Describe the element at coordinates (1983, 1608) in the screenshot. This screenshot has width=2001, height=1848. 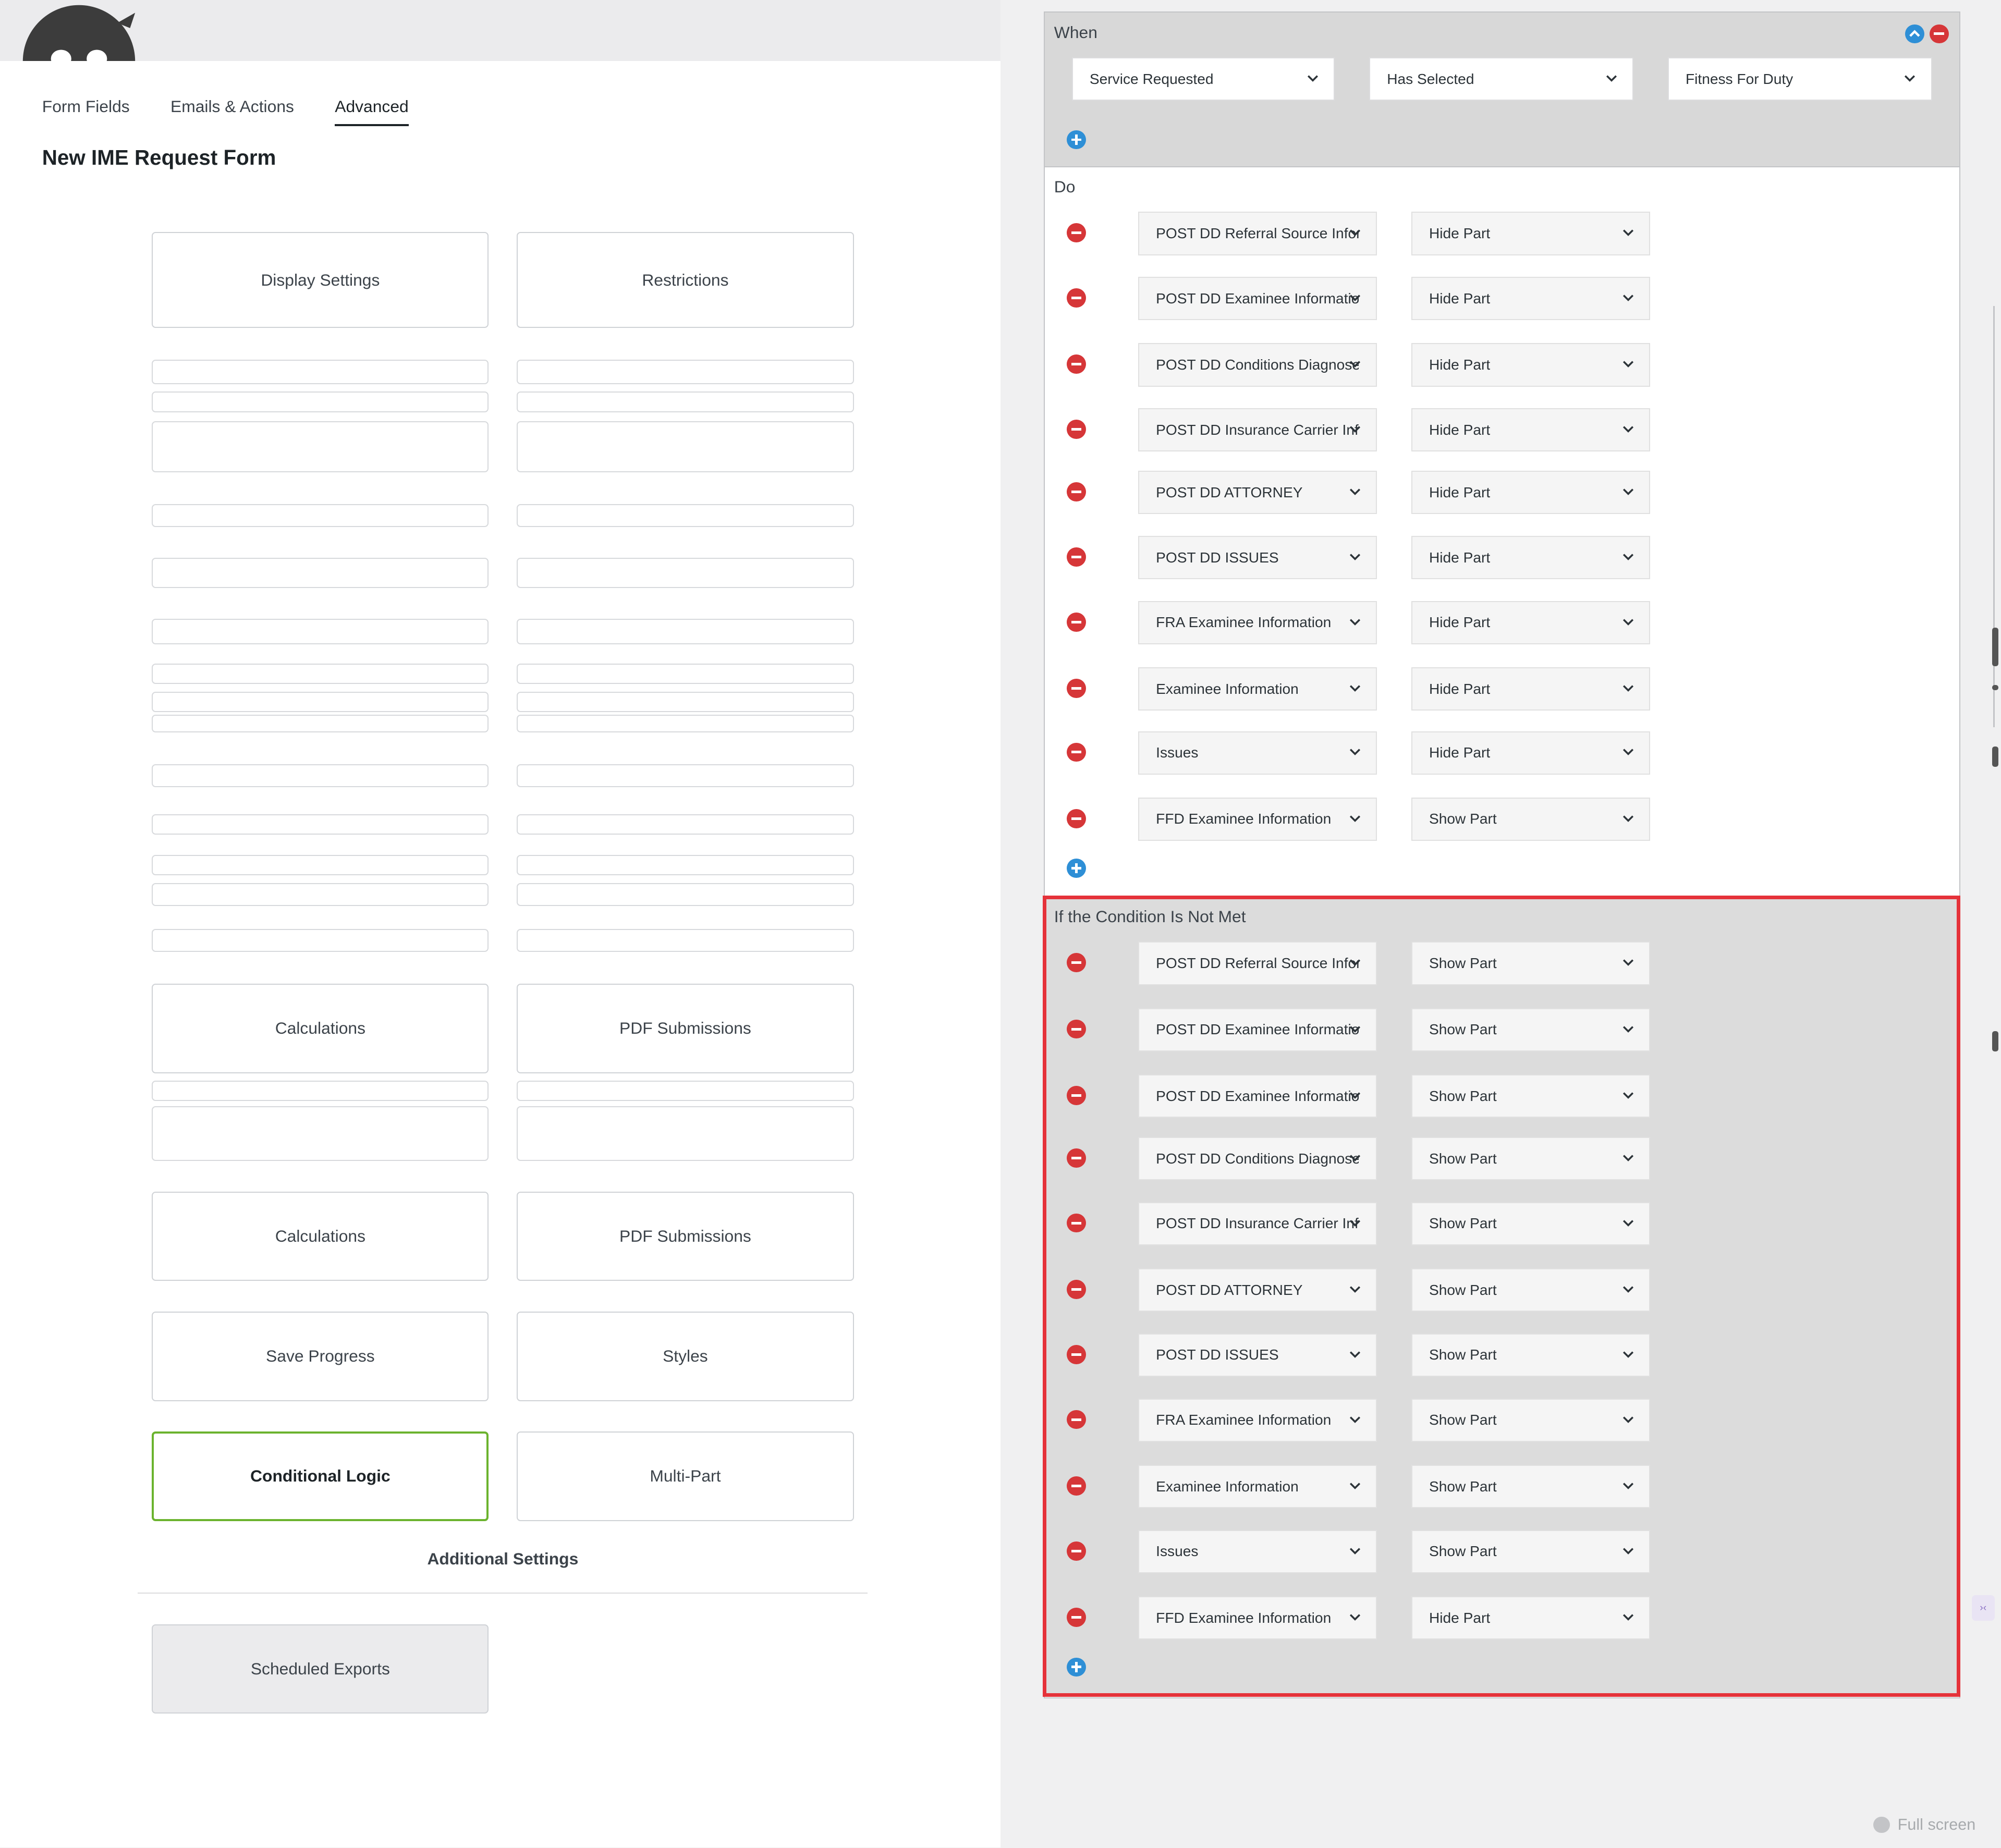
I see `side-widget-icon: ›‹` at that location.